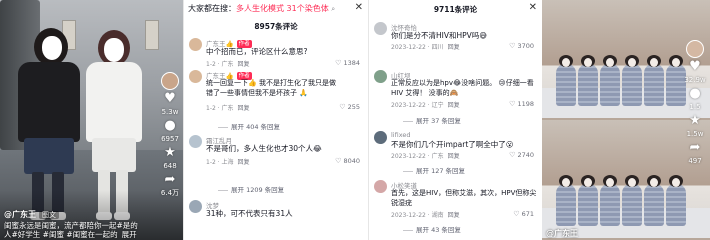 This screenshot has width=710, height=240. I want to click on search-suggestion-bar: 大家都在搜：多人生化模式 31个染色体 ⌕ ✕, so click(276, 8).